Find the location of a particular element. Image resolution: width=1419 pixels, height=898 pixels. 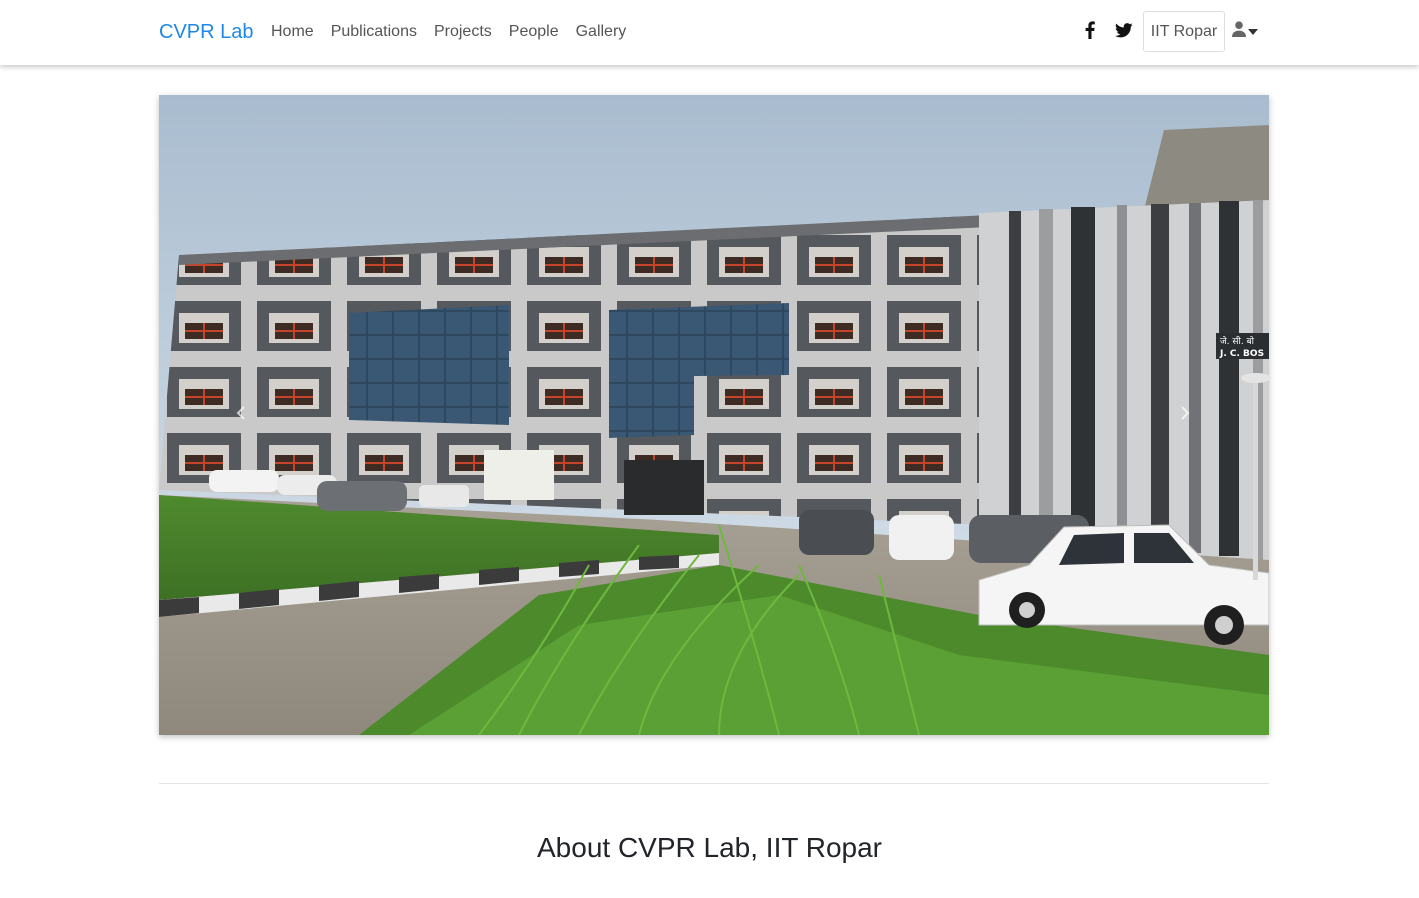

user-icon is located at coordinates (1239, 31).